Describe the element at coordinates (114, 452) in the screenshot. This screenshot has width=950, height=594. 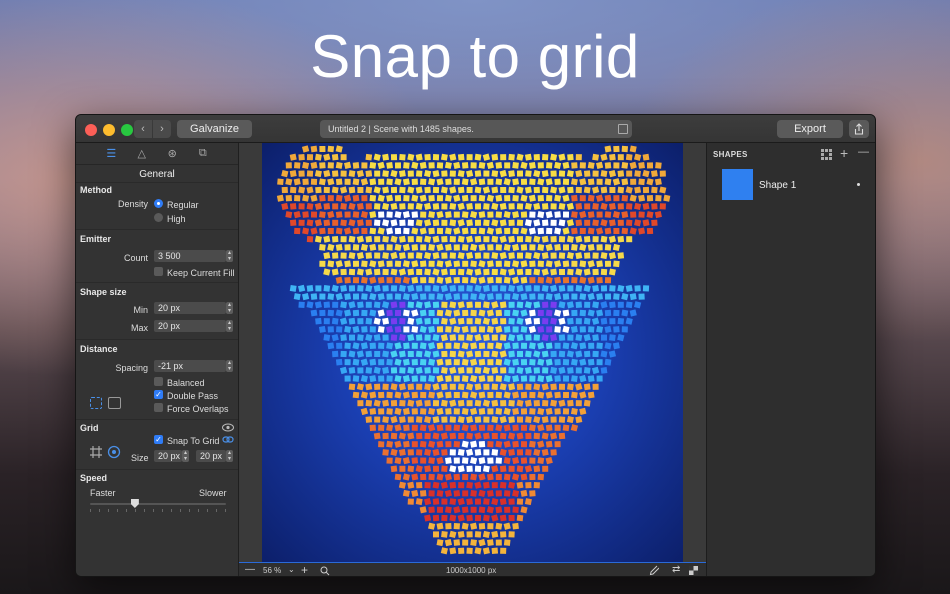
I see `hex-grid-icon` at that location.